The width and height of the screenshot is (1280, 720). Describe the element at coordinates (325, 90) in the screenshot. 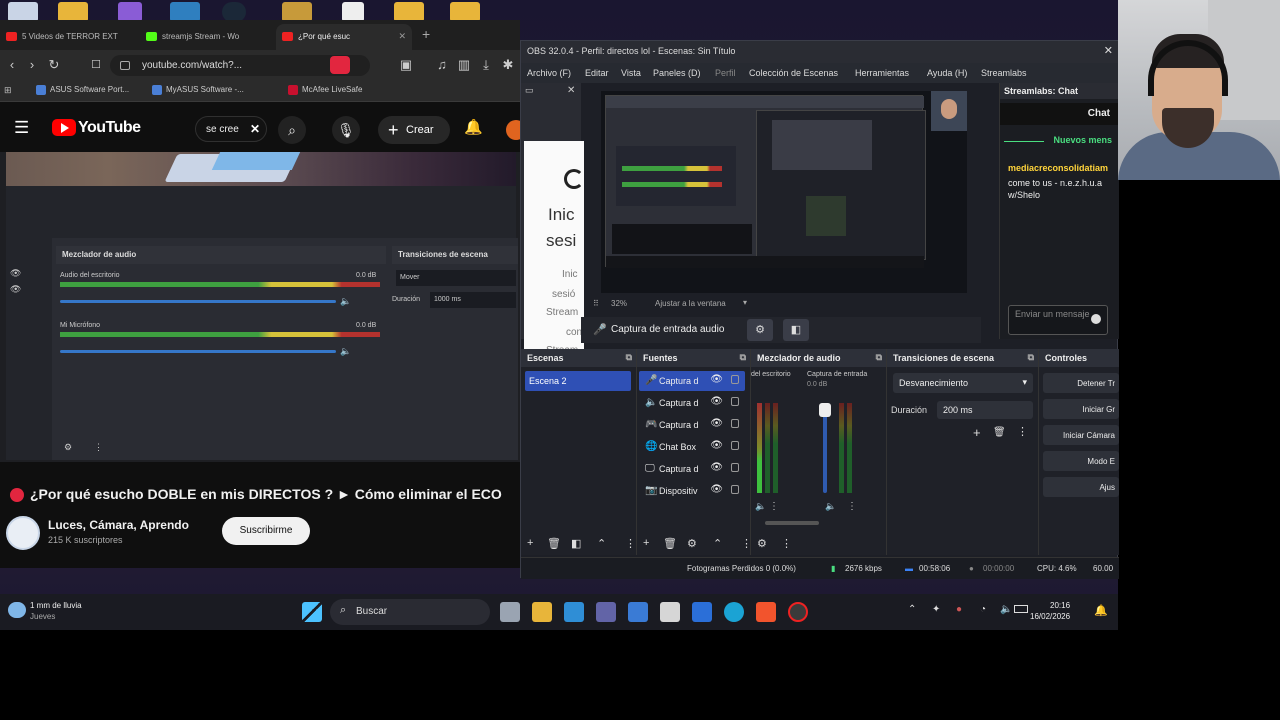

I see `bookmark-item: McAfee LiveSafe` at that location.